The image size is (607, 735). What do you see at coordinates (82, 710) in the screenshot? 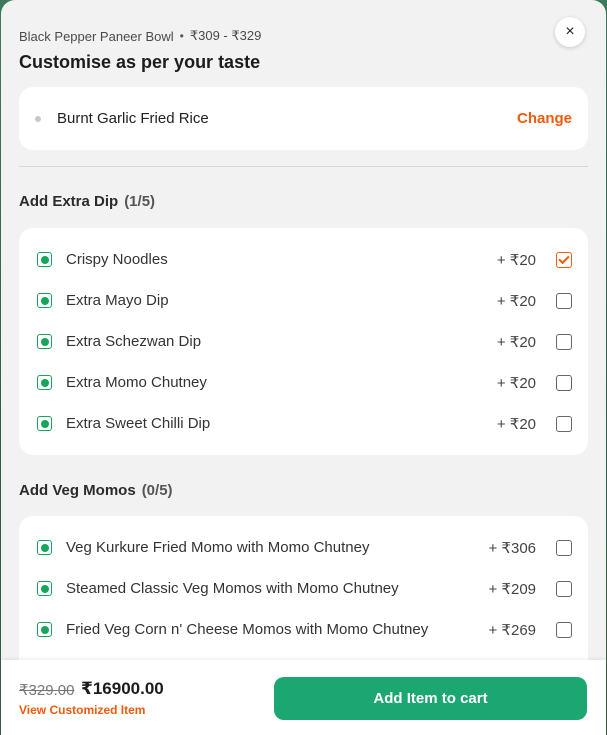
I see `view-customized-item-link: View Customized Item` at bounding box center [82, 710].